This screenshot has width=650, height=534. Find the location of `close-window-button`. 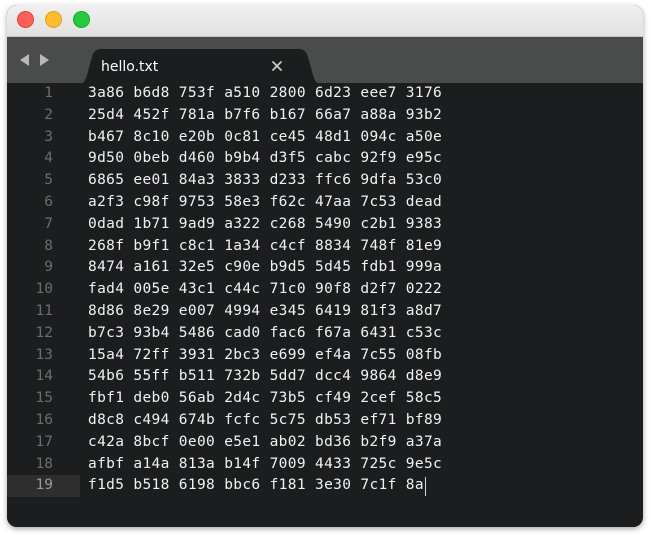

close-window-button is located at coordinates (25, 19).